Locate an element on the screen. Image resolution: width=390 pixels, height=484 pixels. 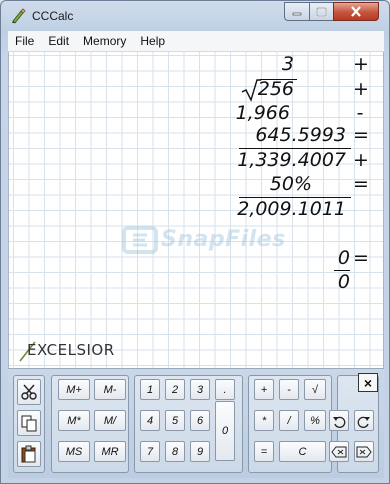
multiply-button: * is located at coordinates (264, 420).